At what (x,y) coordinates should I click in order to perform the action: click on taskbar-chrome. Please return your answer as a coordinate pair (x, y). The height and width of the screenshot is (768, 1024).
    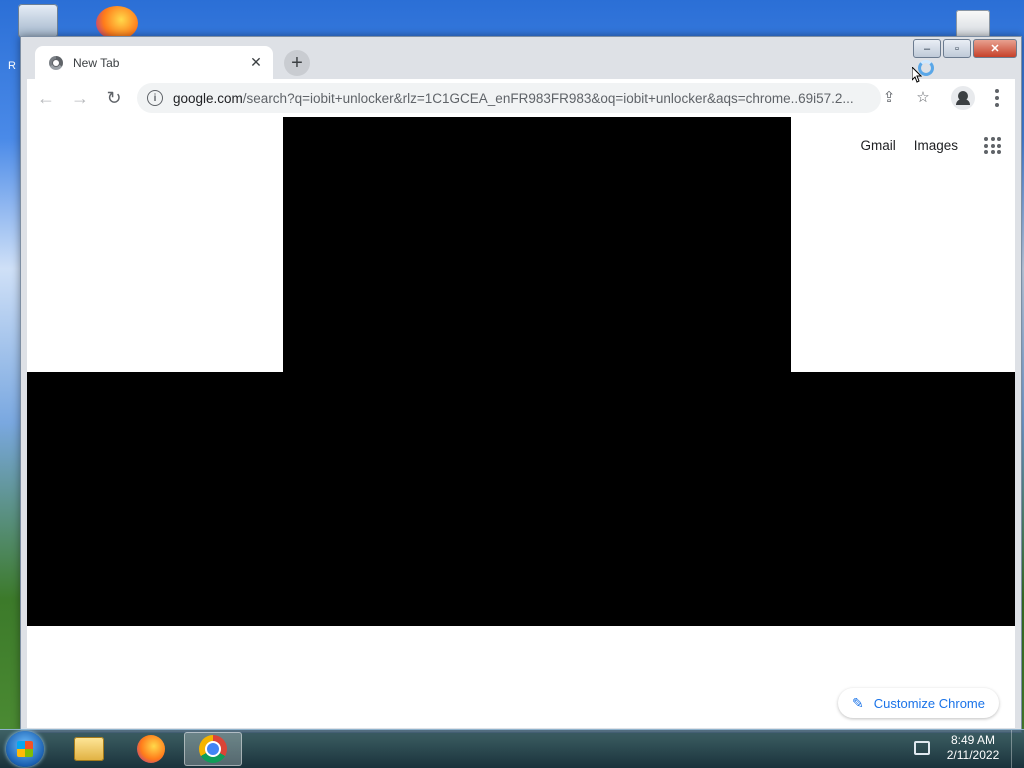
    Looking at the image, I should click on (213, 749).